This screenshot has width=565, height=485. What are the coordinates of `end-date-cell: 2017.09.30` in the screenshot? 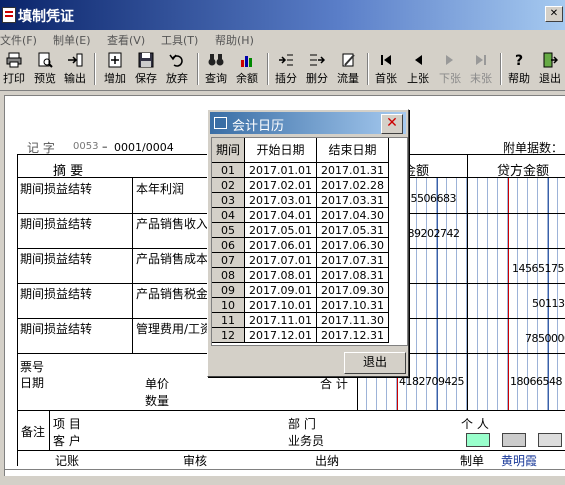 It's located at (353, 290).